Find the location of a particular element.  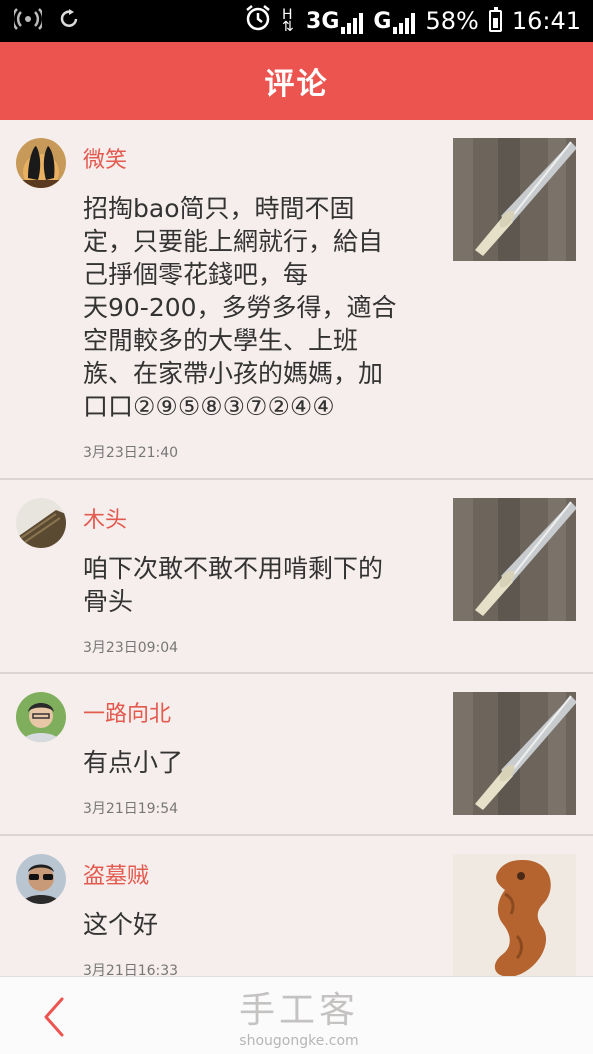

battery-percent: 58% is located at coordinates (452, 21).